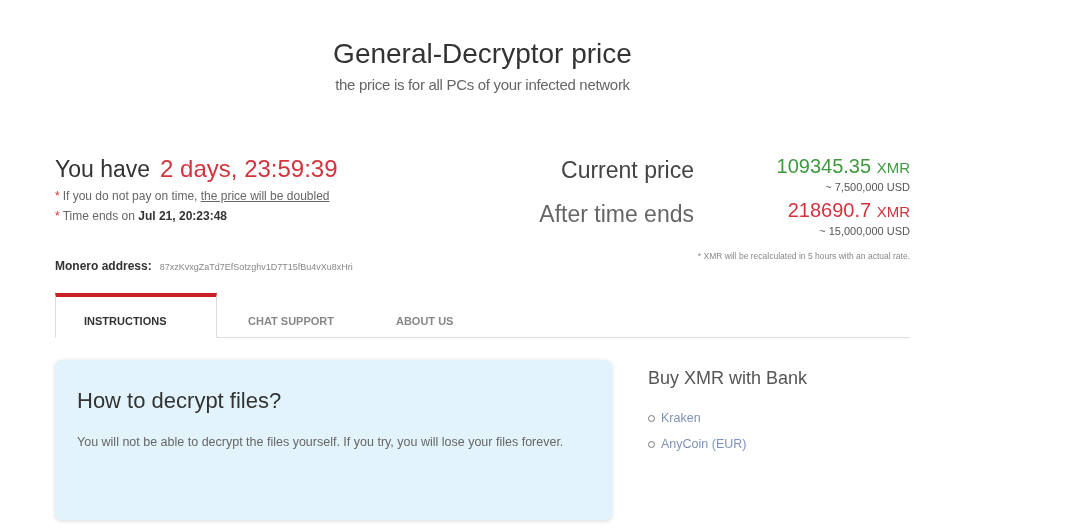  I want to click on sidebar-title: Buy XMR with Bank, so click(728, 378).